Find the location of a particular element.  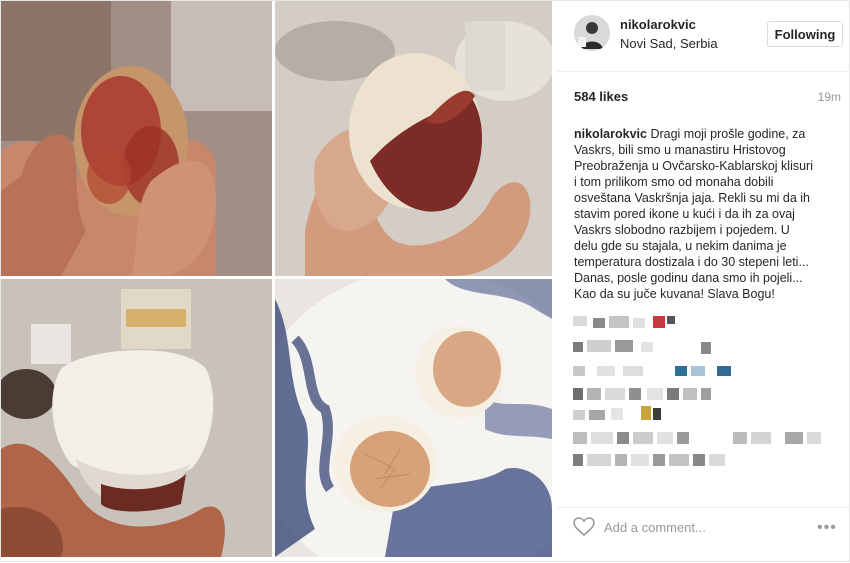

likes-count: 584 likes is located at coordinates (601, 96).